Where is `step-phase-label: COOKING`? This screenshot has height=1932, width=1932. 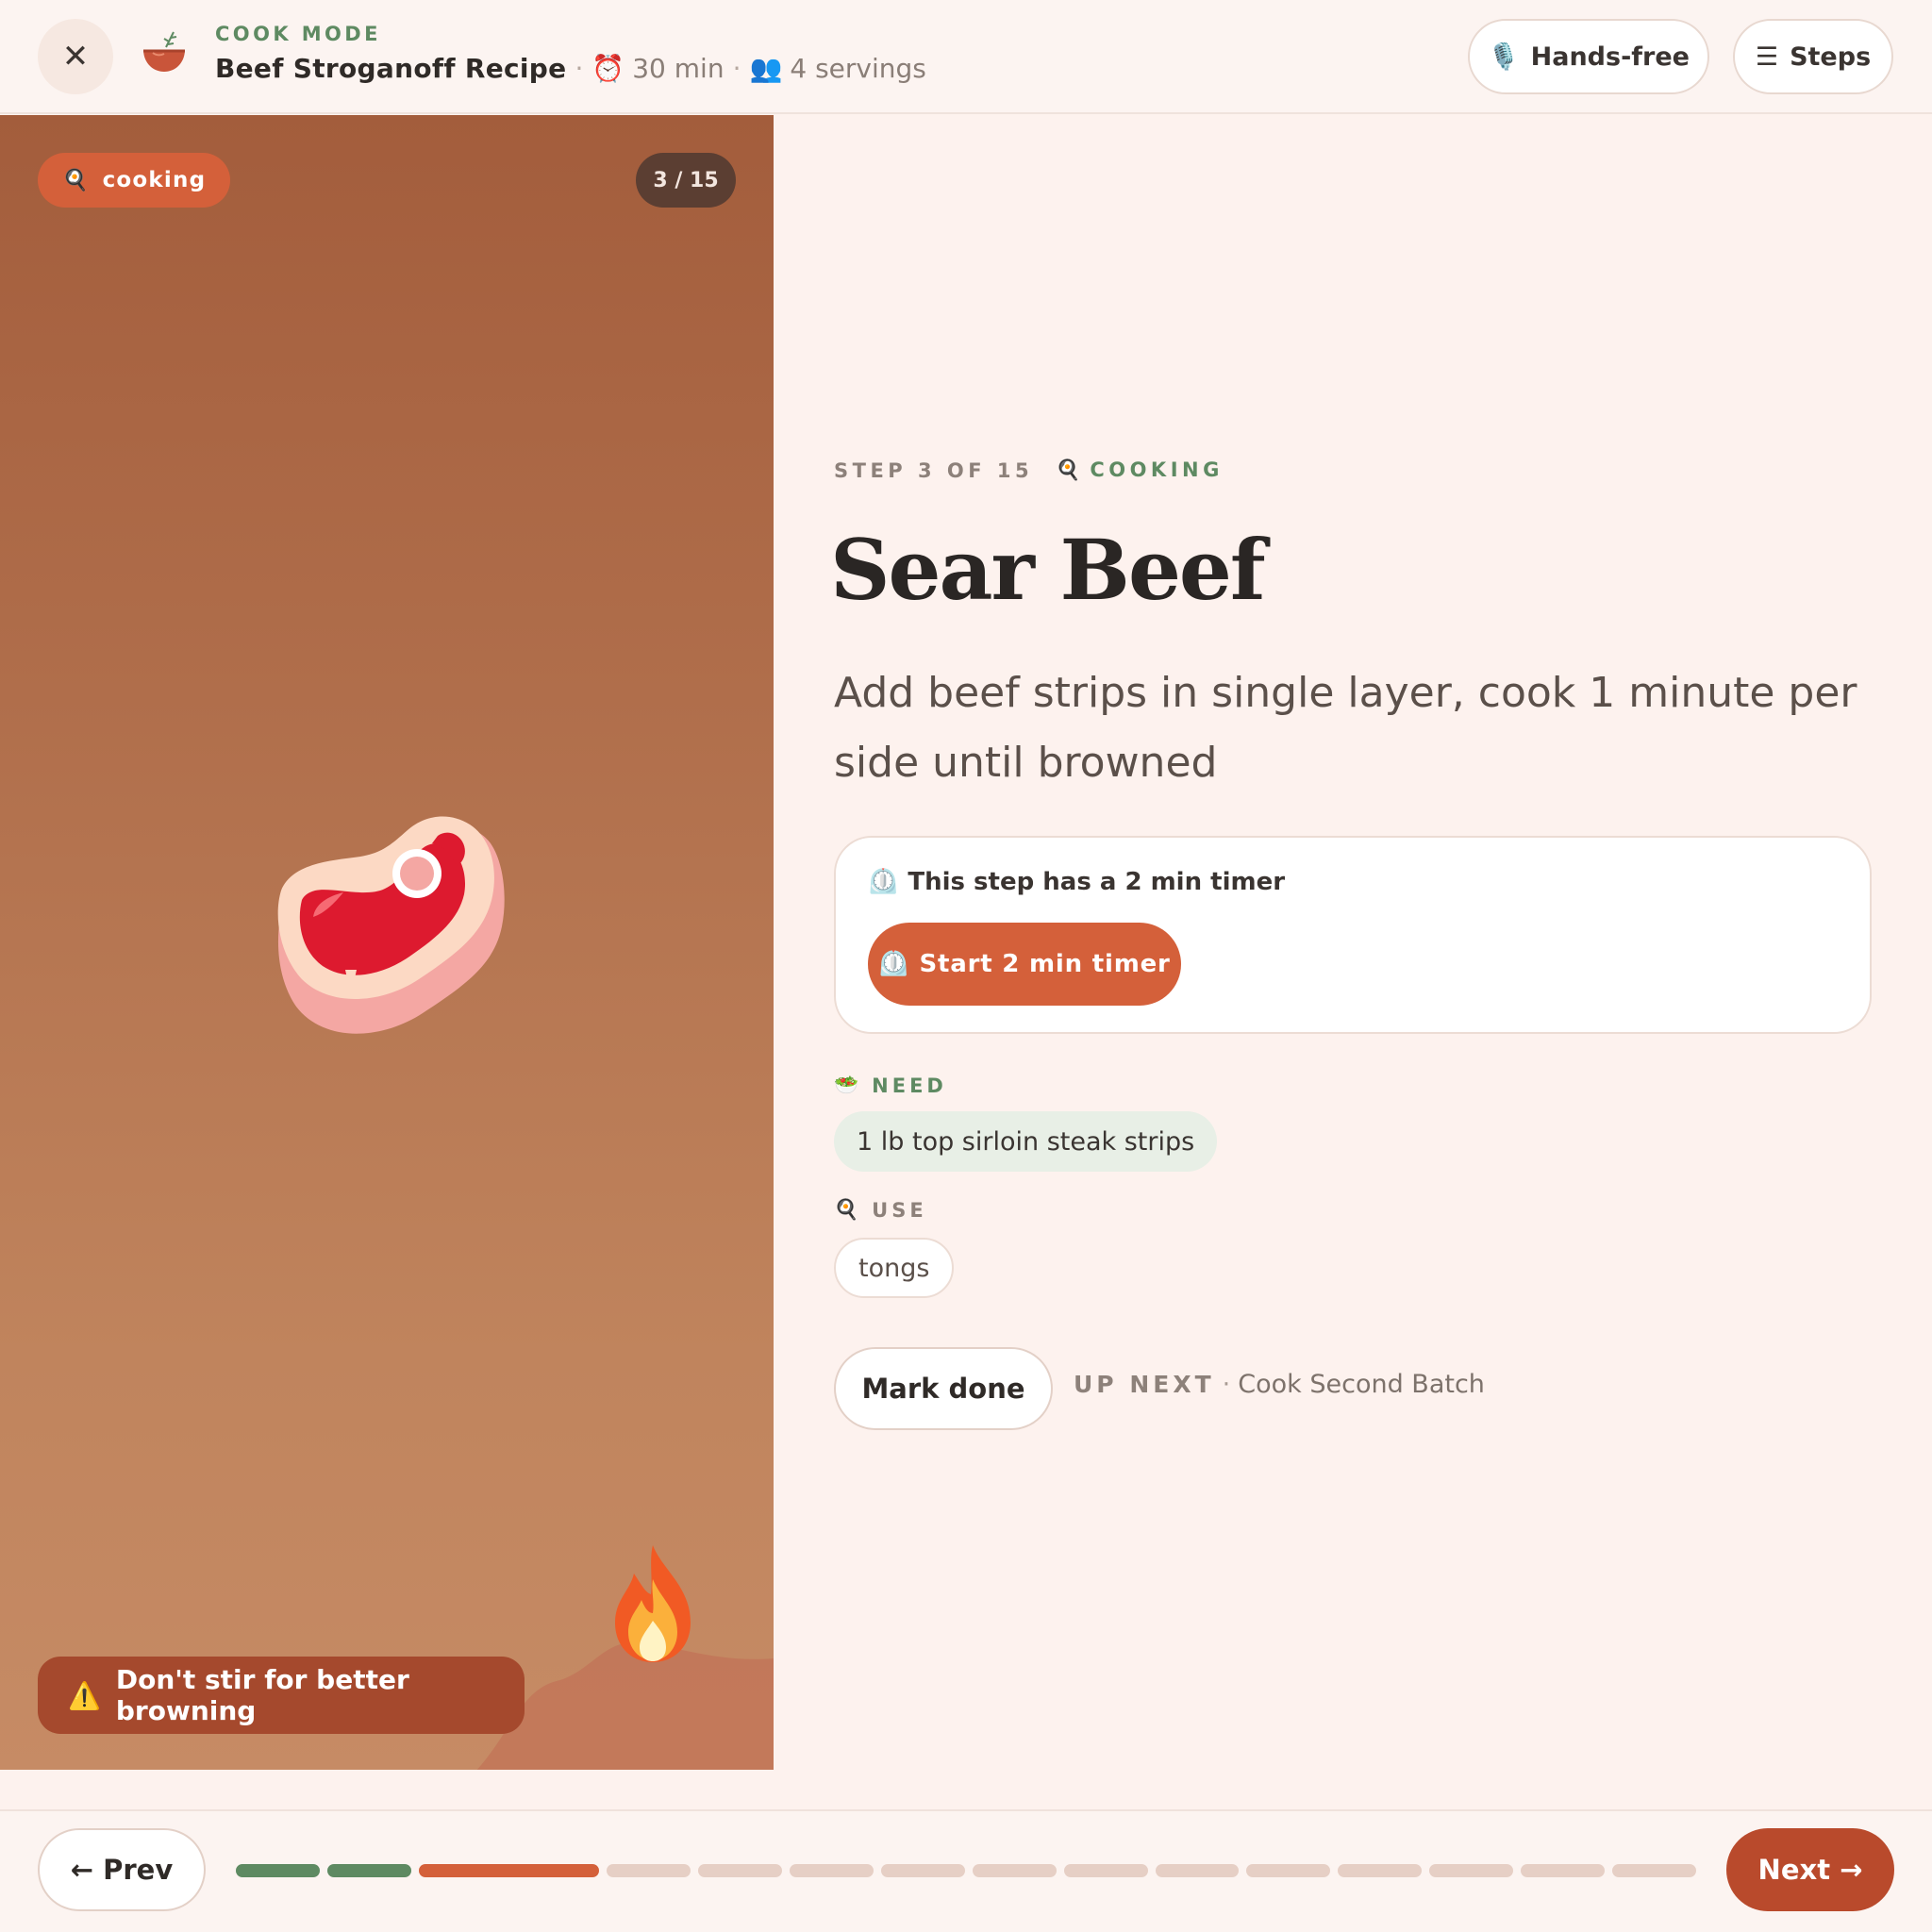
step-phase-label: COOKING is located at coordinates (1157, 470).